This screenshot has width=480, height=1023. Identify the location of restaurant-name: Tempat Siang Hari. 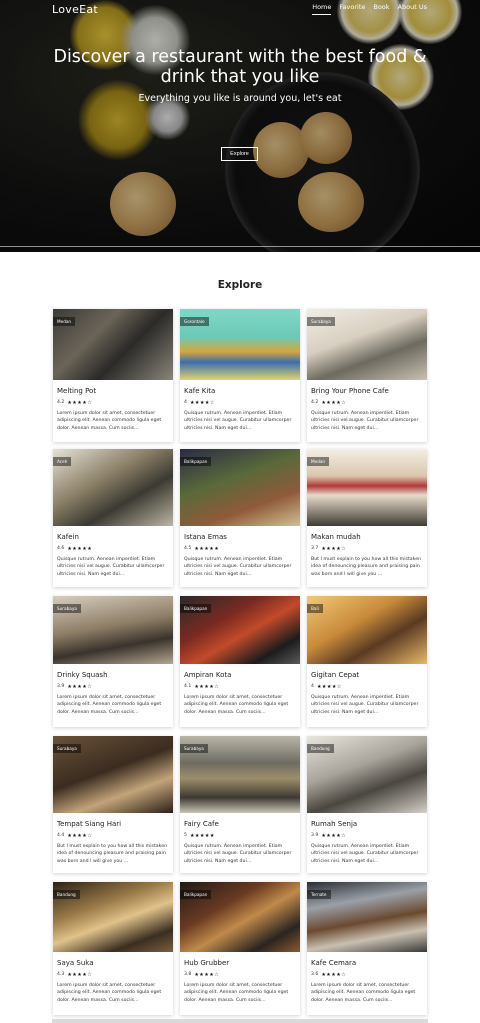
(115, 824).